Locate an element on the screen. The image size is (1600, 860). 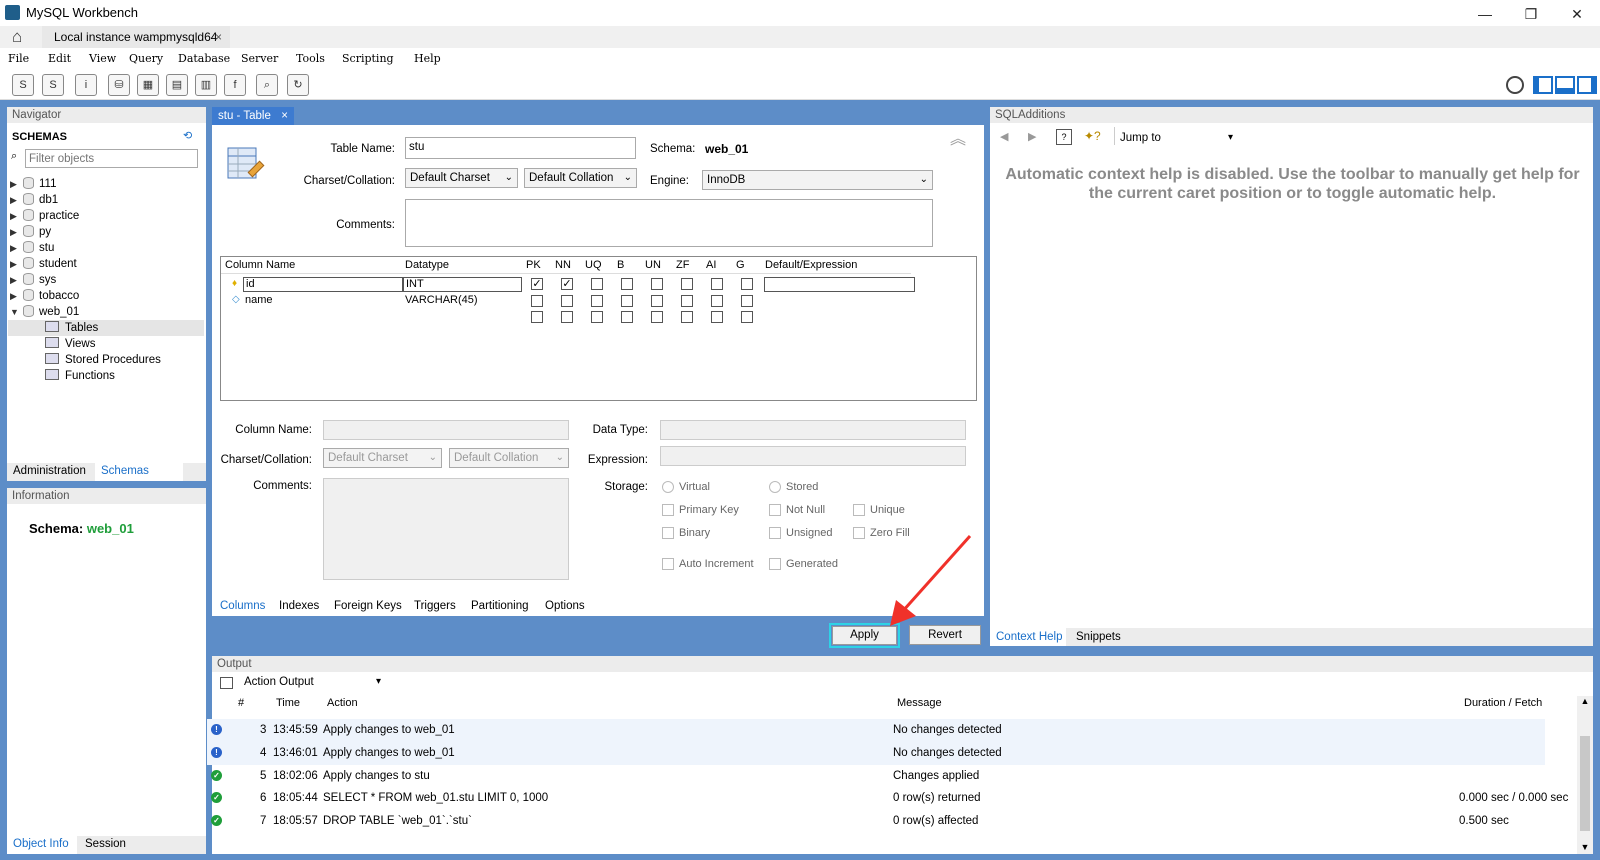
schema-item-sys: ▶ sys is located at coordinates (33, 280).